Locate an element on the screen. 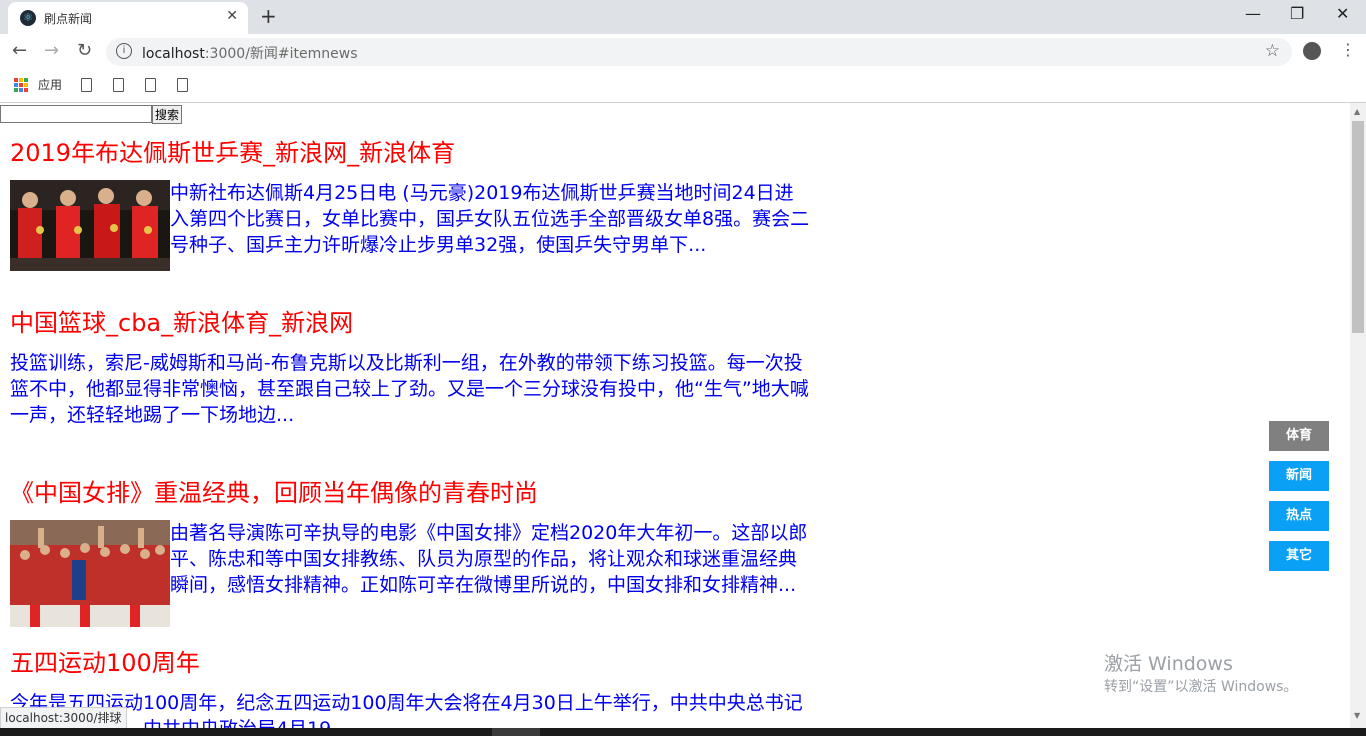 The image size is (1366, 736). bookmarks-bar is located at coordinates (683, 86).